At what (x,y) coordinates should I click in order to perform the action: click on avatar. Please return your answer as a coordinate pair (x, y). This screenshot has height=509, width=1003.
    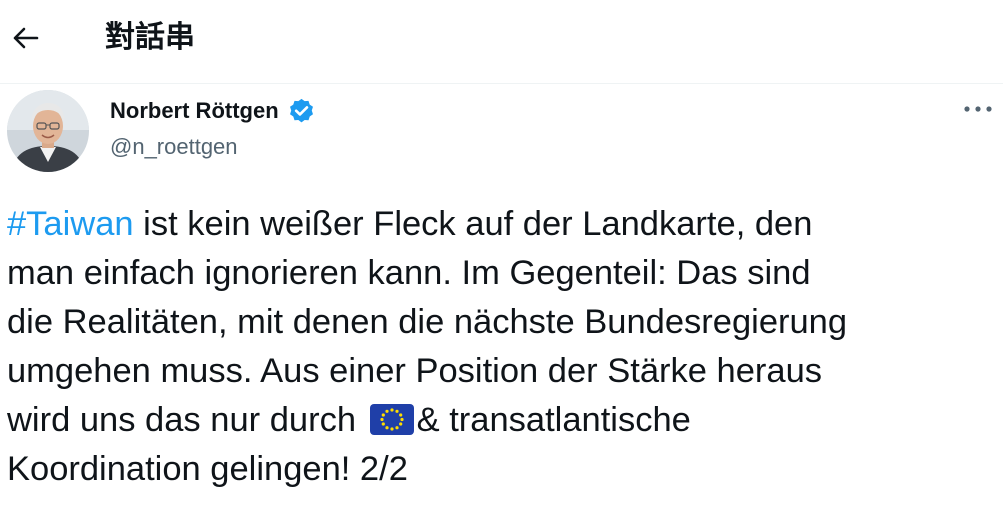
    Looking at the image, I should click on (48, 131).